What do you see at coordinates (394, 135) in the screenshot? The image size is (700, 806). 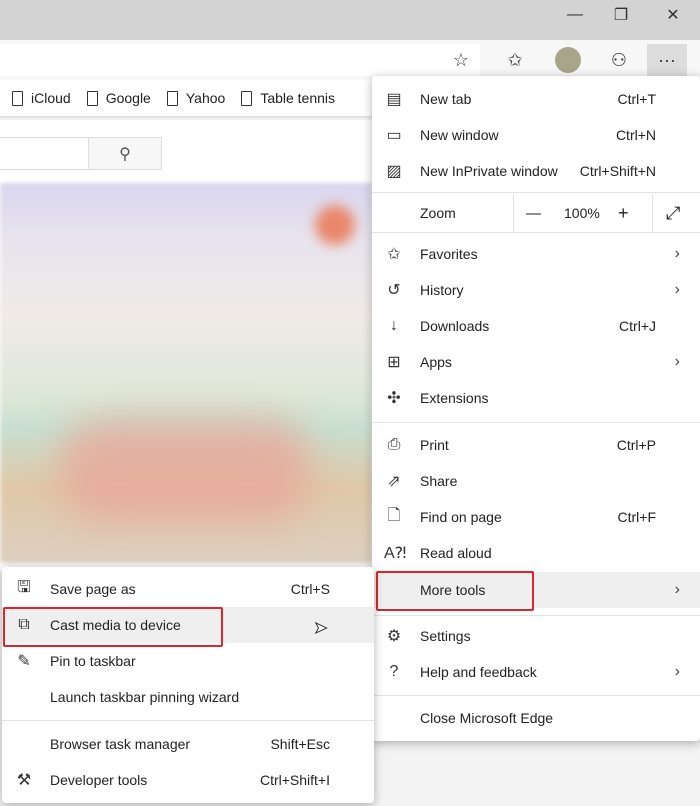 I see `window-icon: ▭` at bounding box center [394, 135].